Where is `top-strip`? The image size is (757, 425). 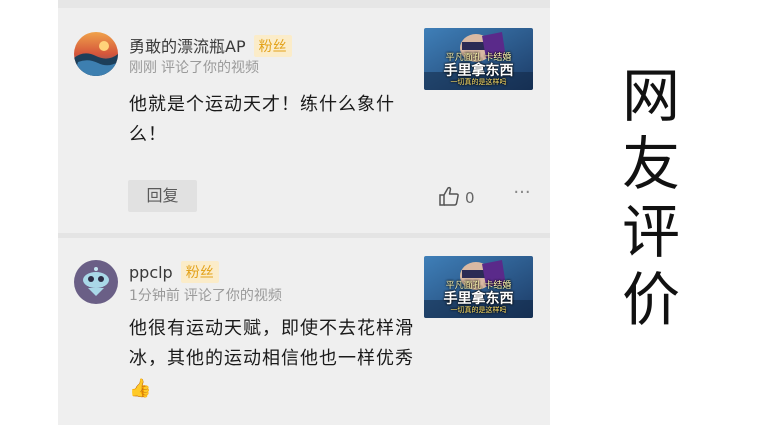
top-strip is located at coordinates (304, 4).